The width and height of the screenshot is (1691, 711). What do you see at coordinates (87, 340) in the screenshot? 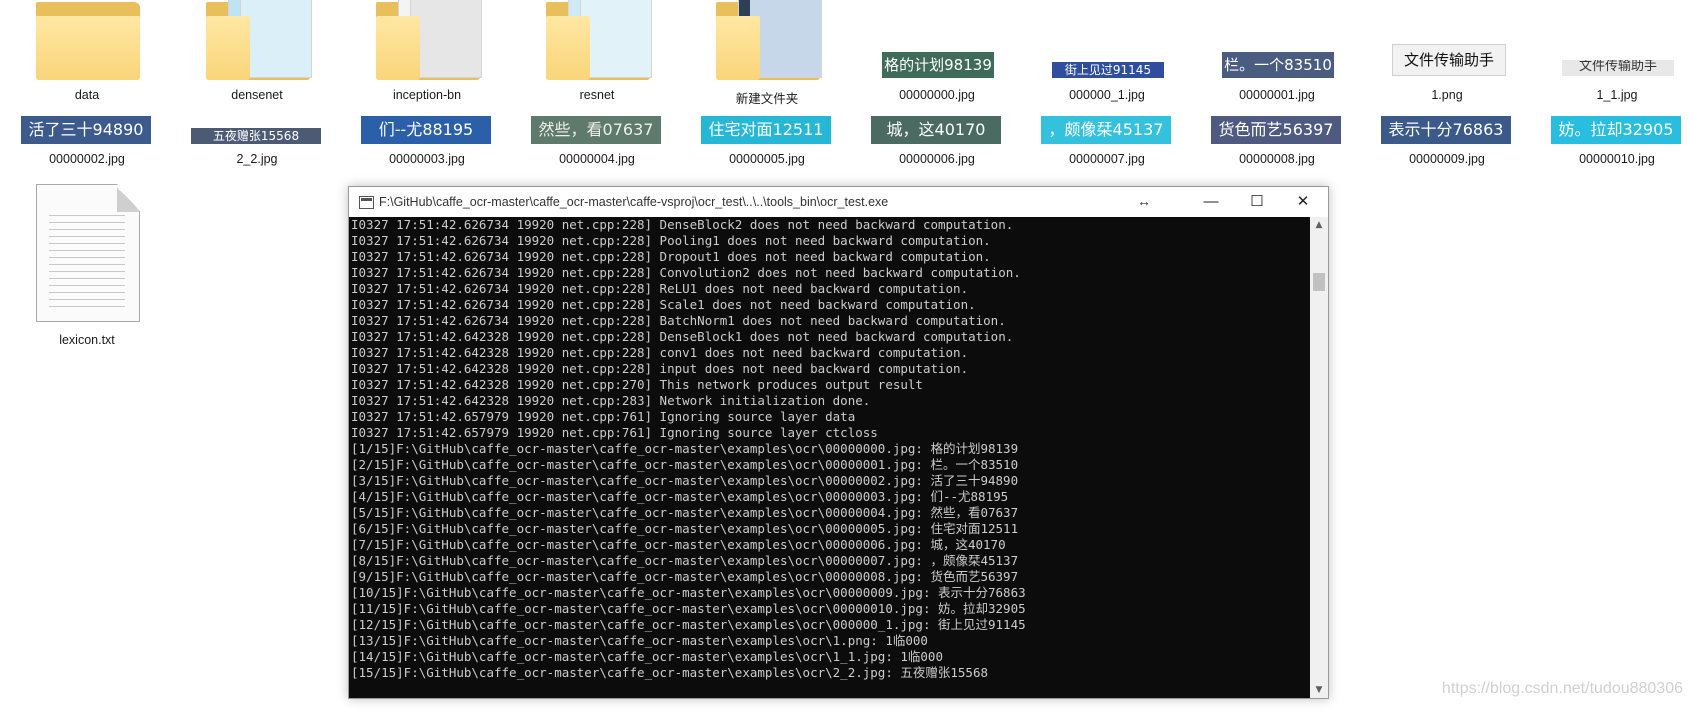
I see `file-name-label: lexicon.txt` at bounding box center [87, 340].